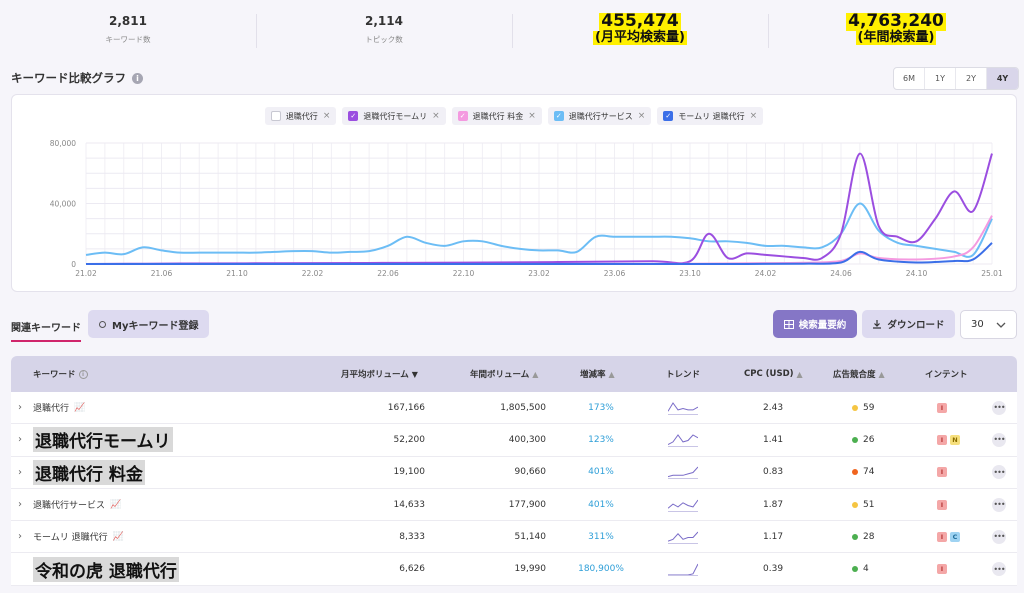 Image resolution: width=1024 pixels, height=593 pixels. Describe the element at coordinates (103, 439) in the screenshot. I see `keyword-cell: 退職代行モームリ` at that location.